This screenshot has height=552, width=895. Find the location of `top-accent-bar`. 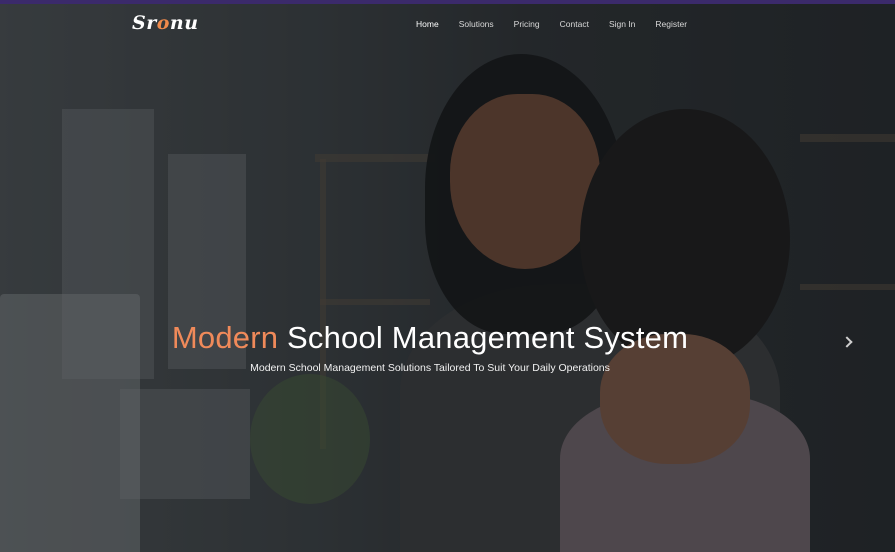

top-accent-bar is located at coordinates (447, 2).